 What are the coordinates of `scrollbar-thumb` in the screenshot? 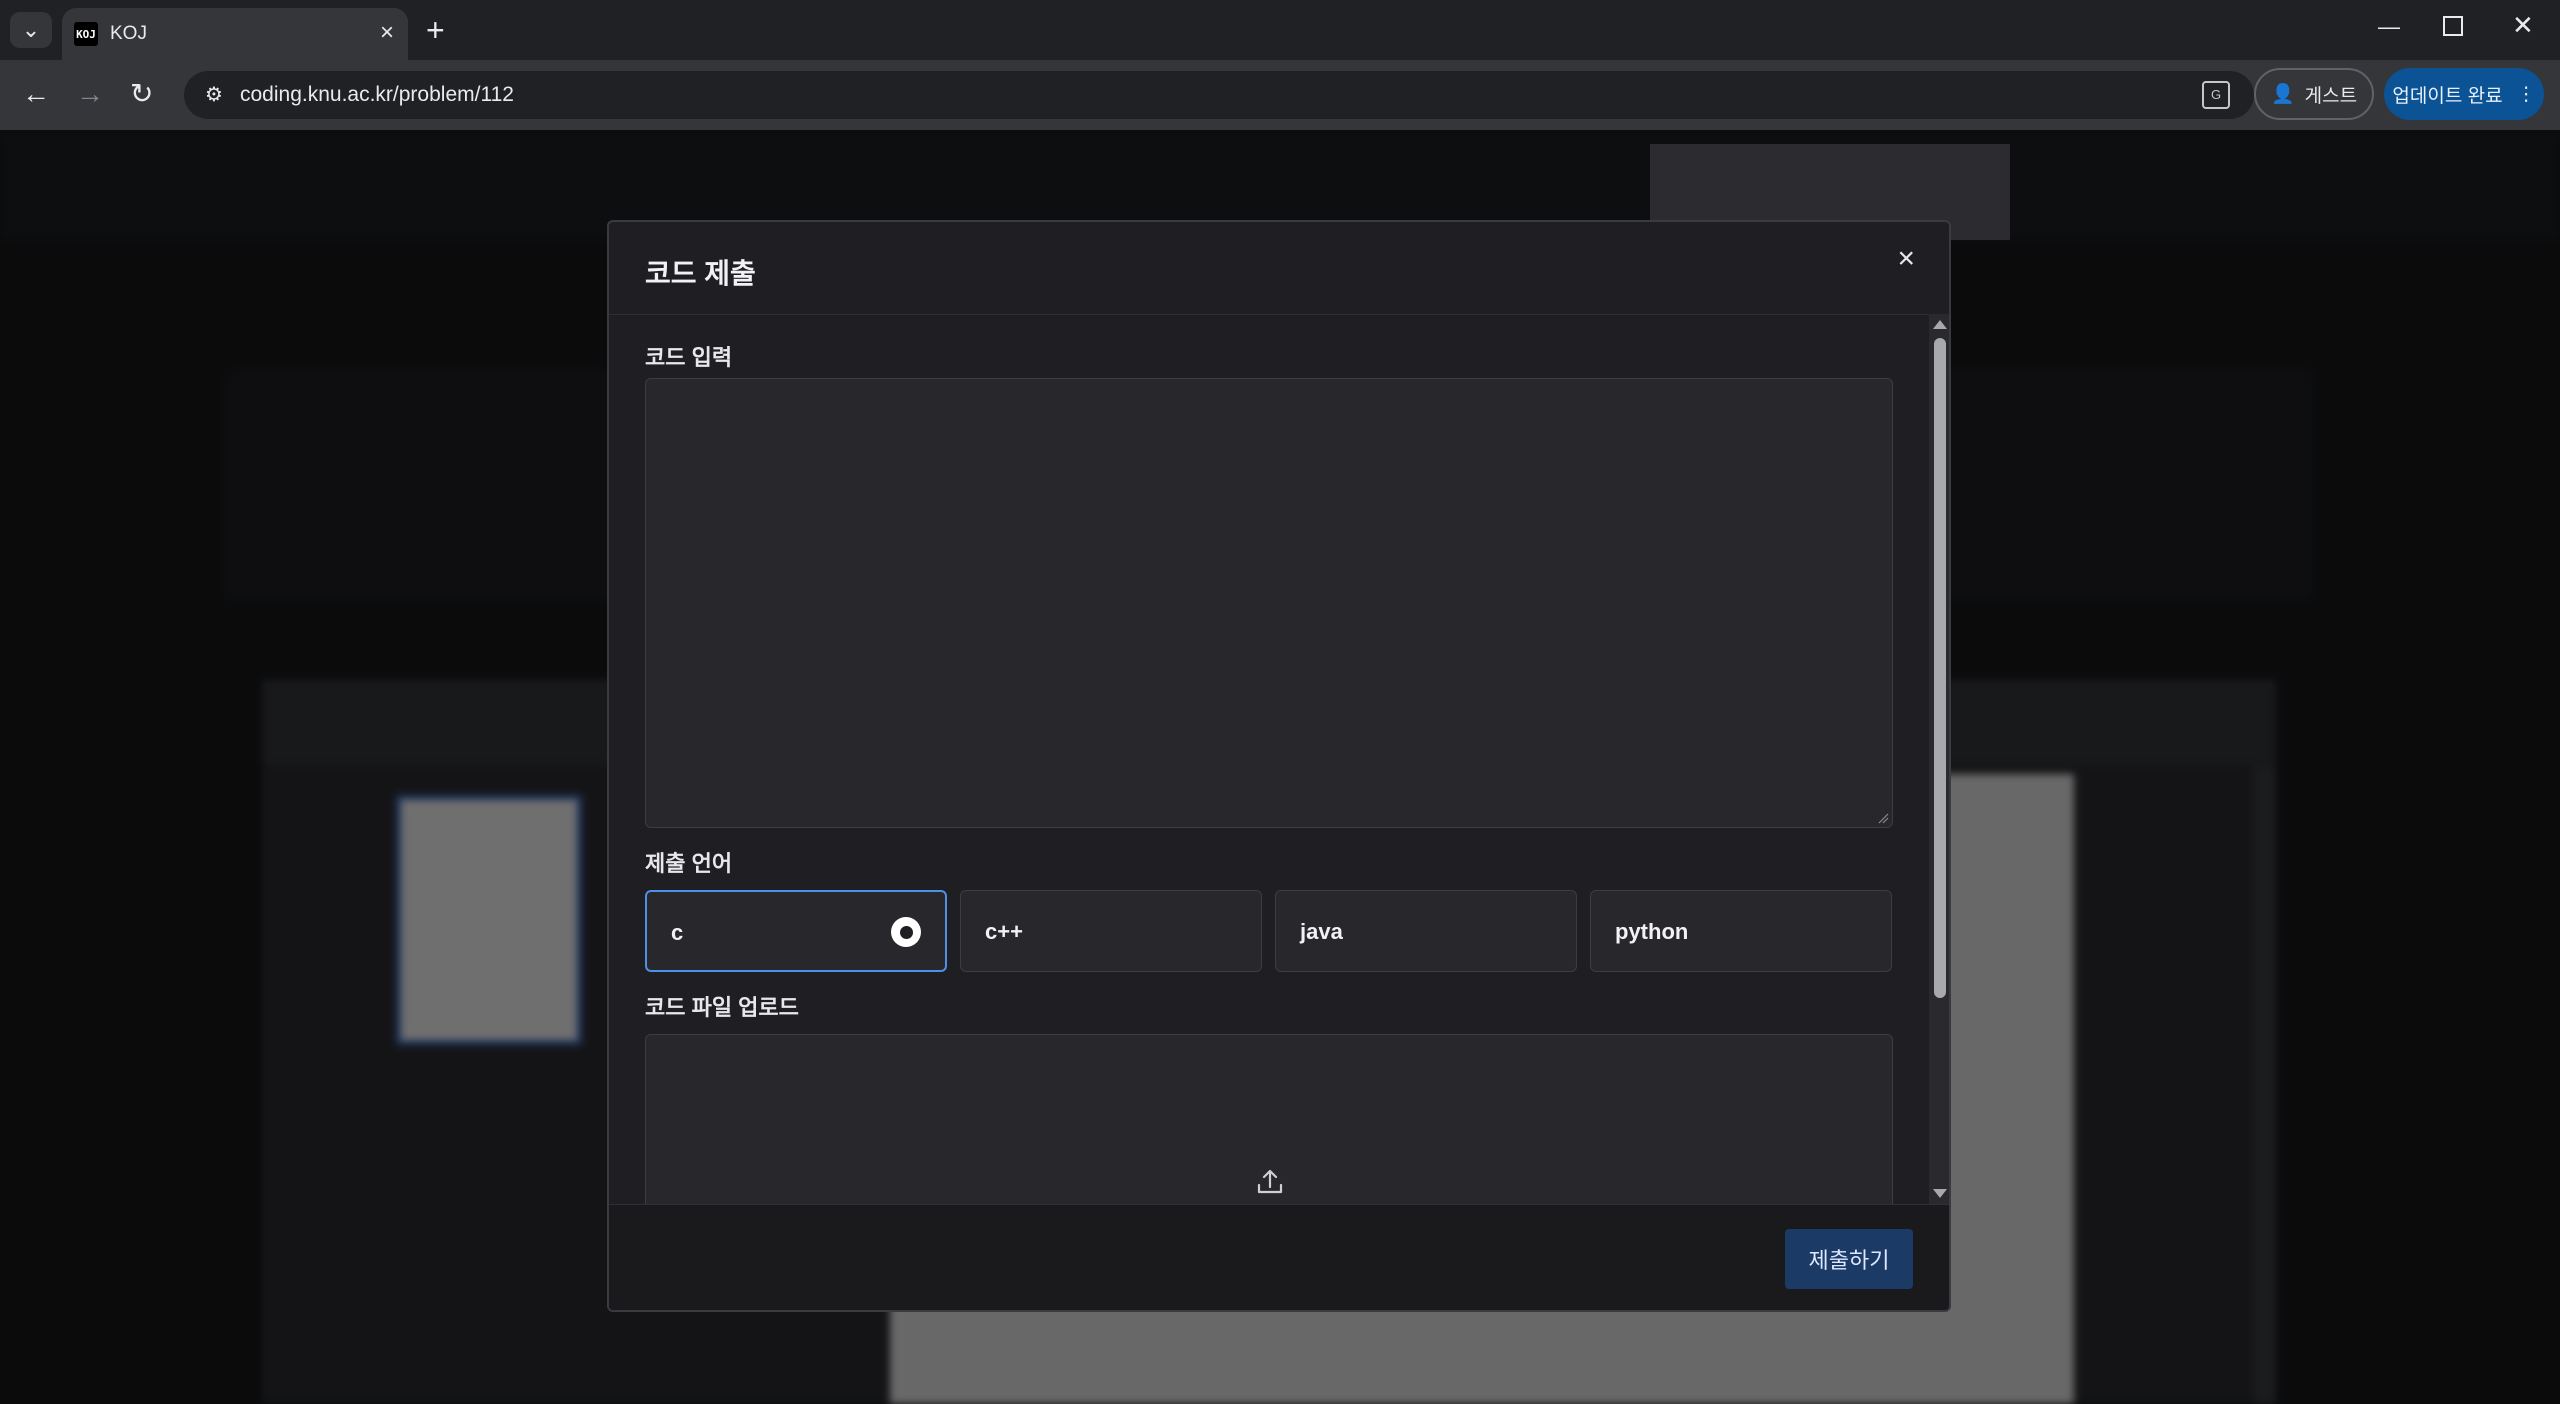 It's located at (1940, 668).